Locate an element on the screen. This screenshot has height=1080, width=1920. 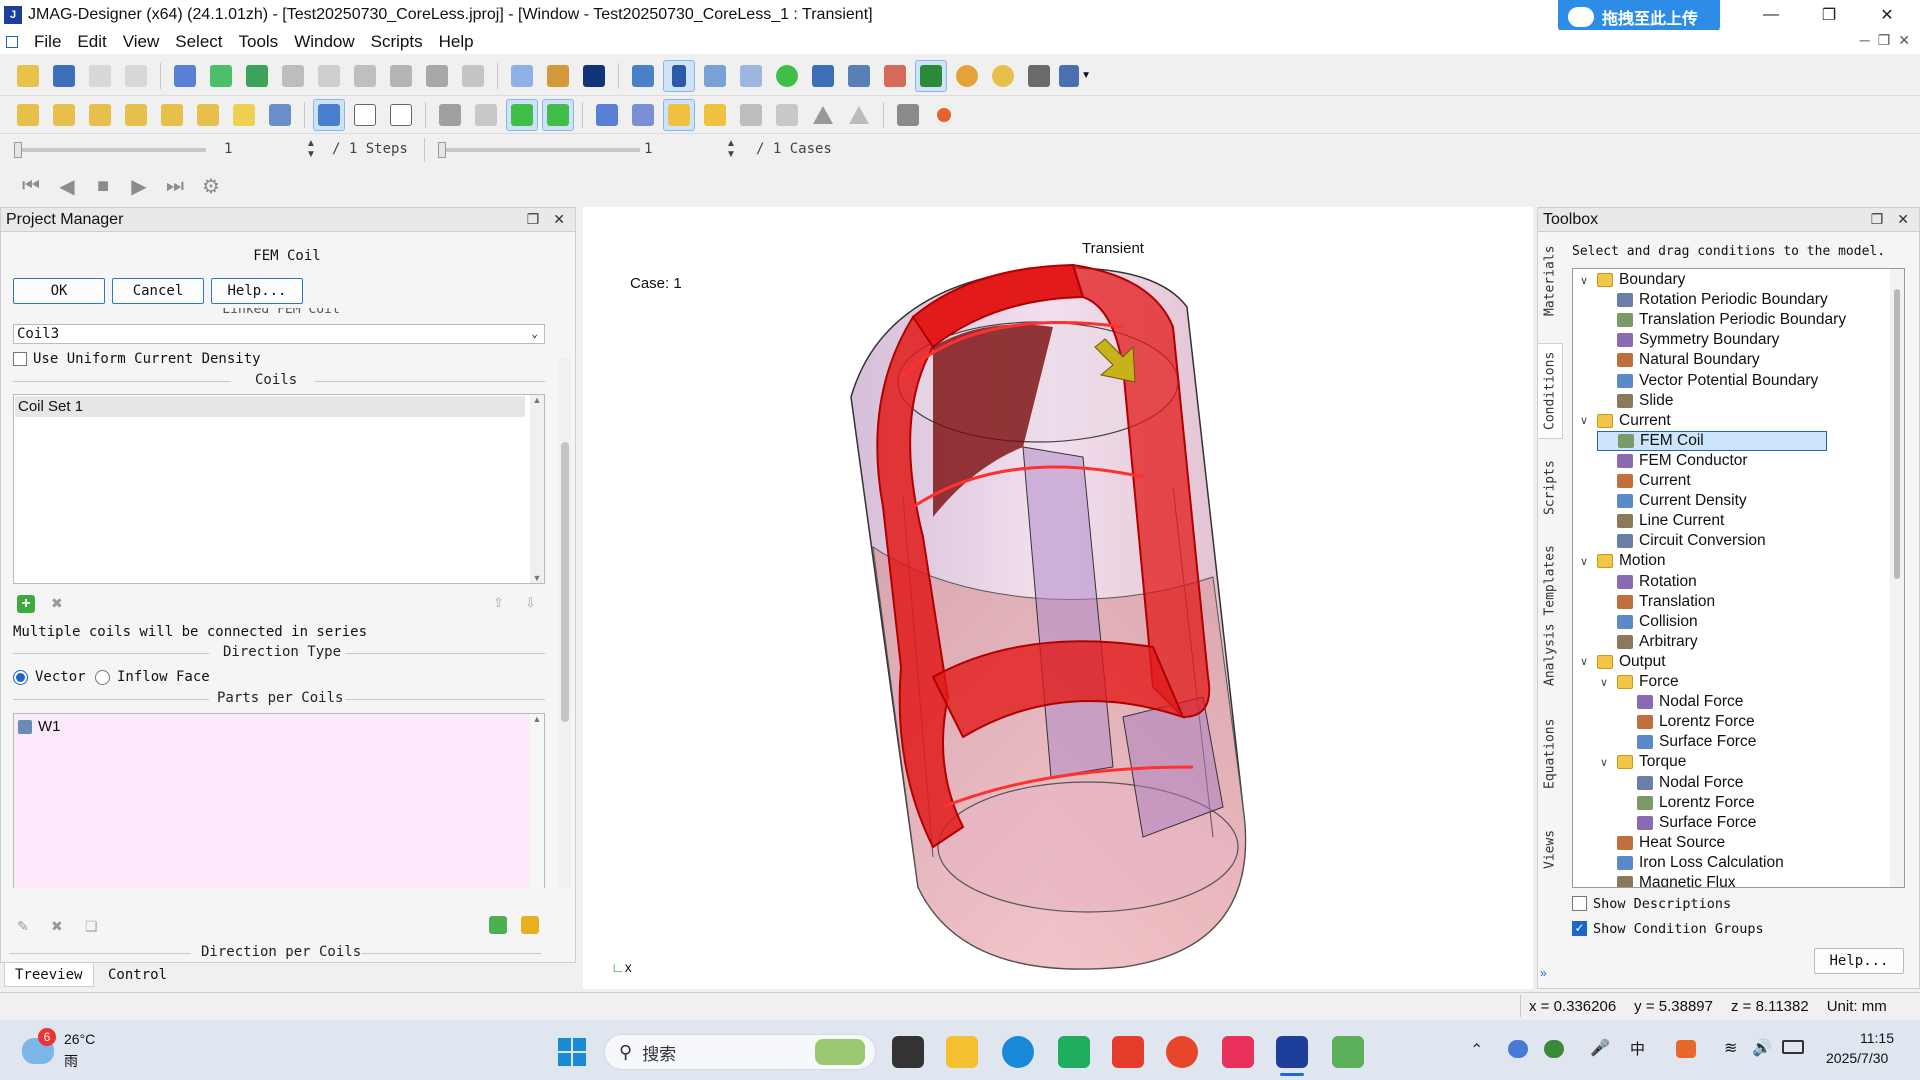
gear-tool-button is located at coordinates (1003, 76).